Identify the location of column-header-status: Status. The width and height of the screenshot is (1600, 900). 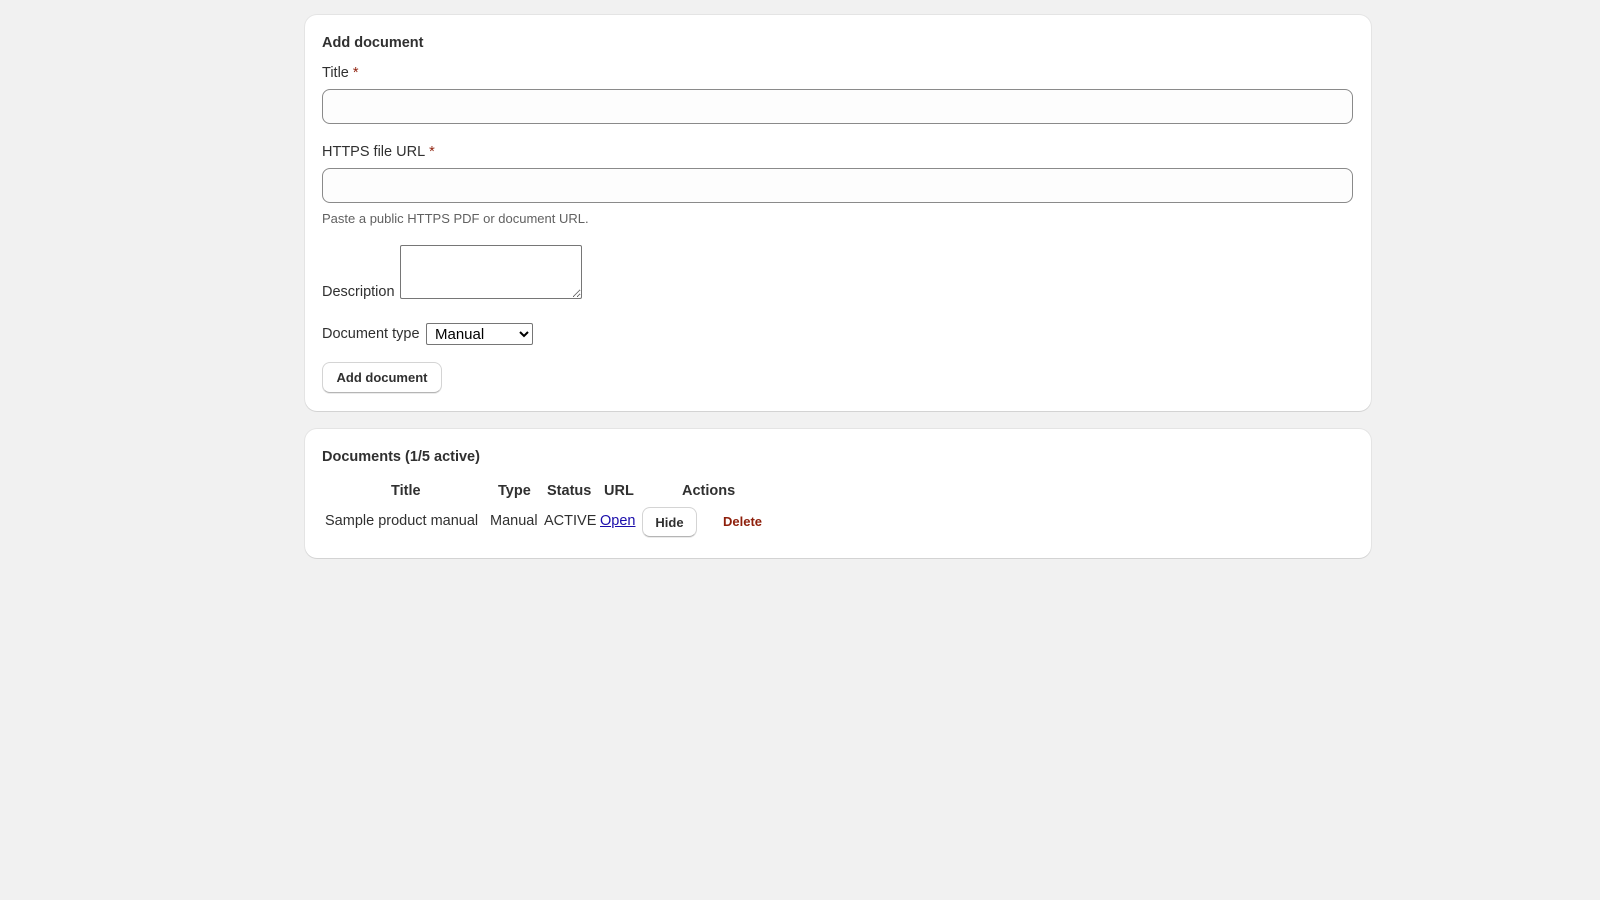
(569, 491).